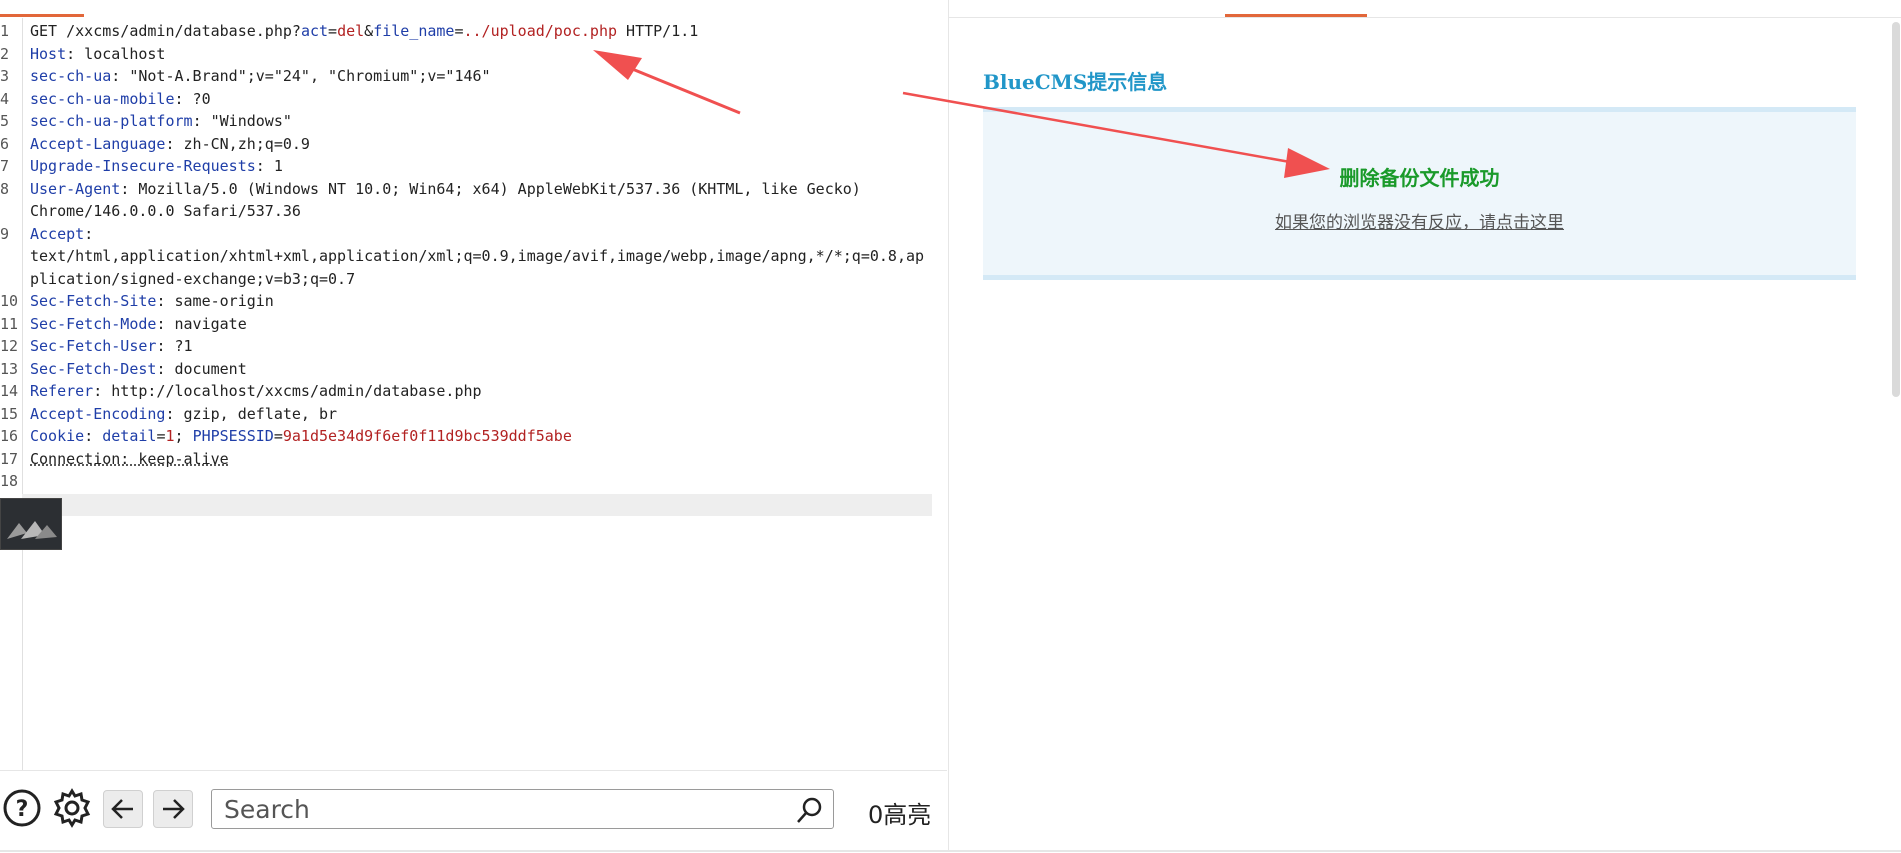 The width and height of the screenshot is (1901, 853). What do you see at coordinates (900, 815) in the screenshot?
I see `highlight-count: 0高亮` at bounding box center [900, 815].